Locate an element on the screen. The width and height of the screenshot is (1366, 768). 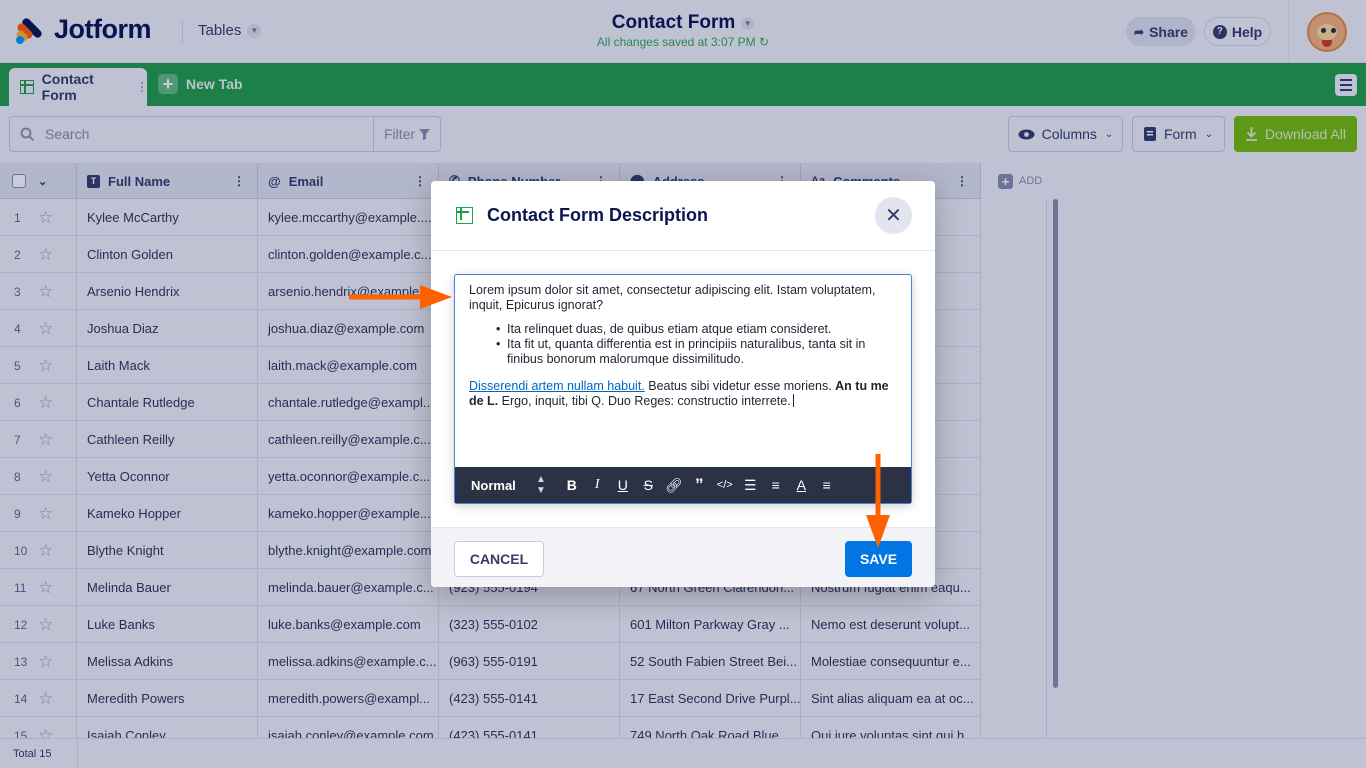
text-color-icon: A is located at coordinates (802, 485).